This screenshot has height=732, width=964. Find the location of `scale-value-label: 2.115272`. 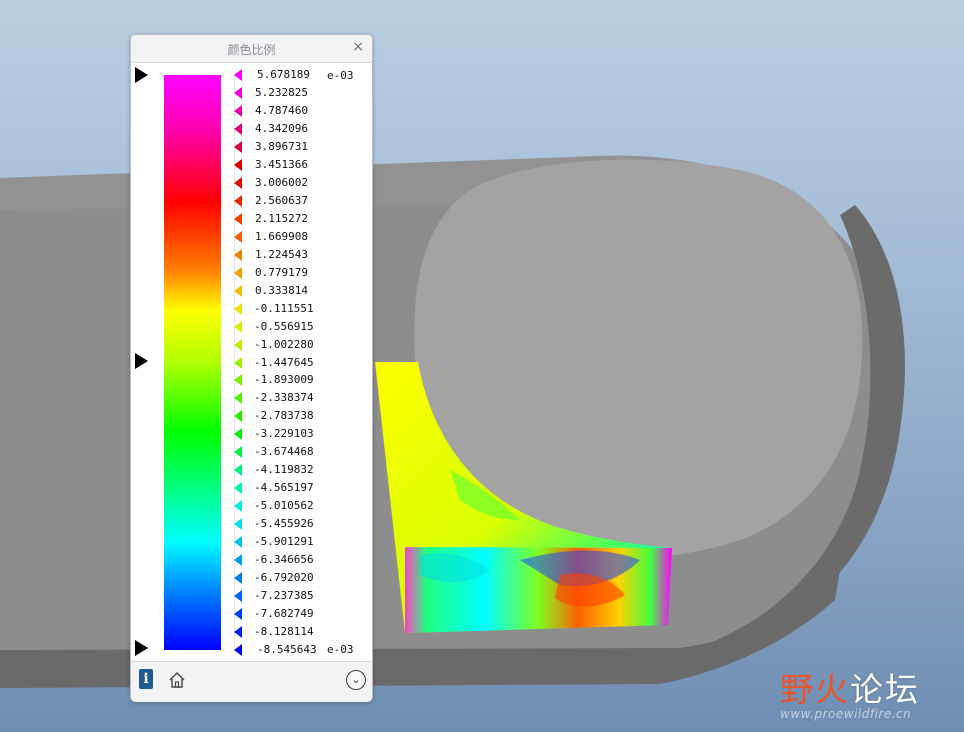

scale-value-label: 2.115272 is located at coordinates (281, 218).